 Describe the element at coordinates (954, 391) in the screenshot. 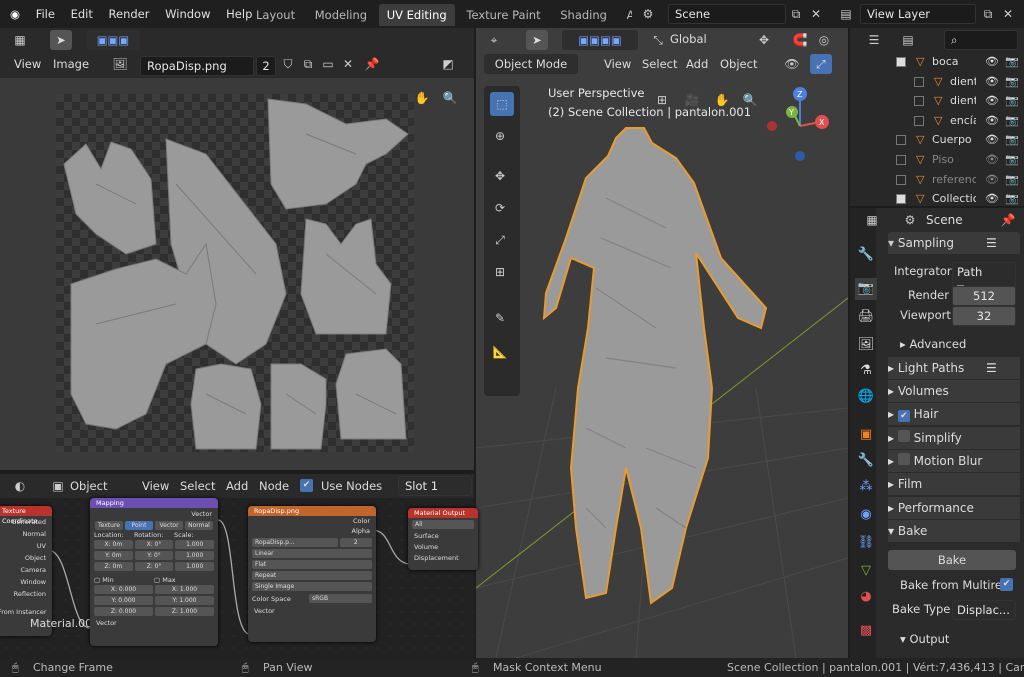

I see `volumes-panel: ▸ Volumes` at that location.